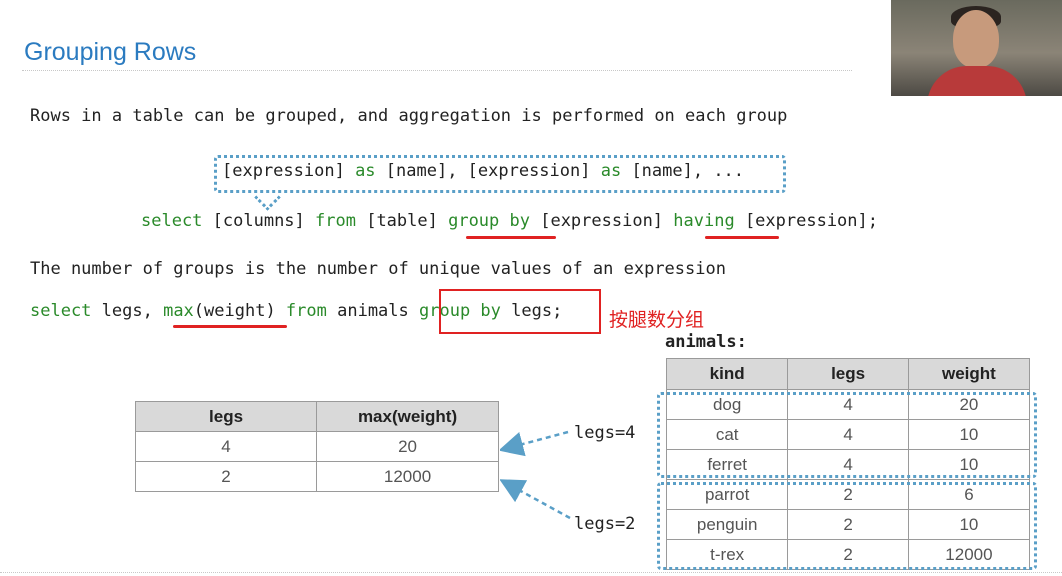 The image size is (1062, 576). What do you see at coordinates (847, 435) in the screenshot?
I see `legs-4-group-box` at bounding box center [847, 435].